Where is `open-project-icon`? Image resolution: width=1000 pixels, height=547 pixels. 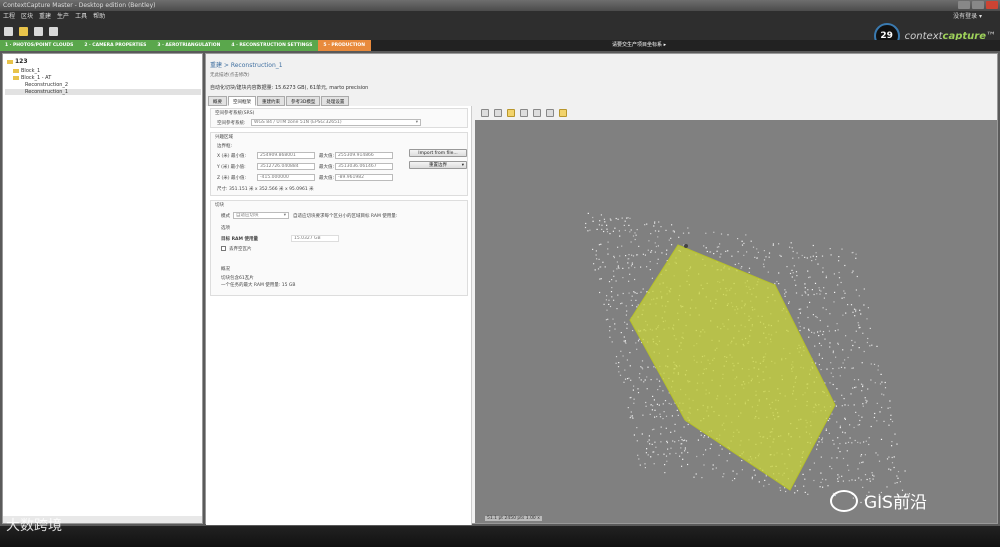
open-project-icon is located at coordinates (23, 31).